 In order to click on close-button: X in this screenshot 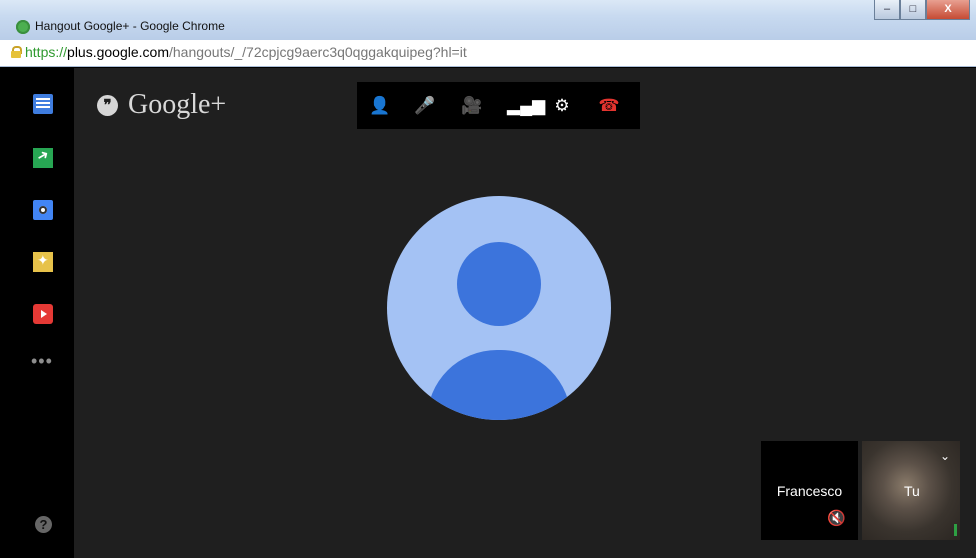, I will do `click(948, 10)`.